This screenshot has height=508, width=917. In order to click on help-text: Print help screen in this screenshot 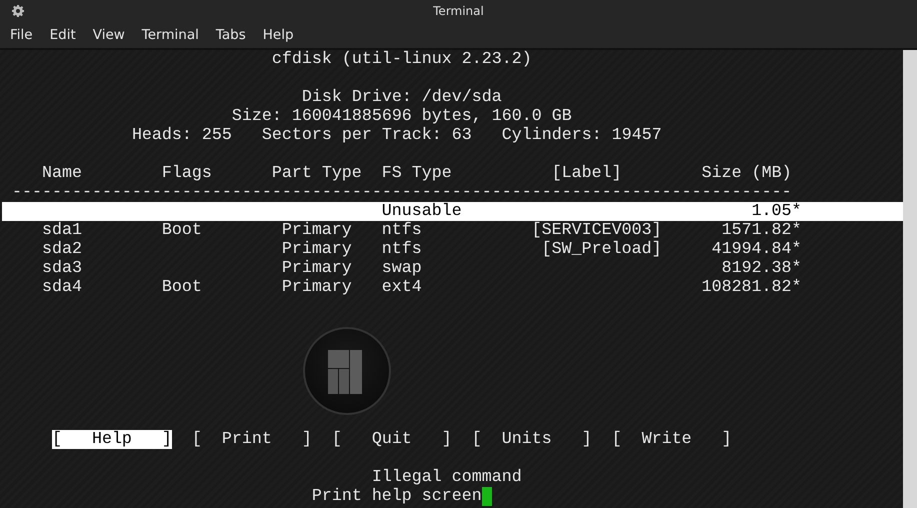, I will do `click(397, 496)`.